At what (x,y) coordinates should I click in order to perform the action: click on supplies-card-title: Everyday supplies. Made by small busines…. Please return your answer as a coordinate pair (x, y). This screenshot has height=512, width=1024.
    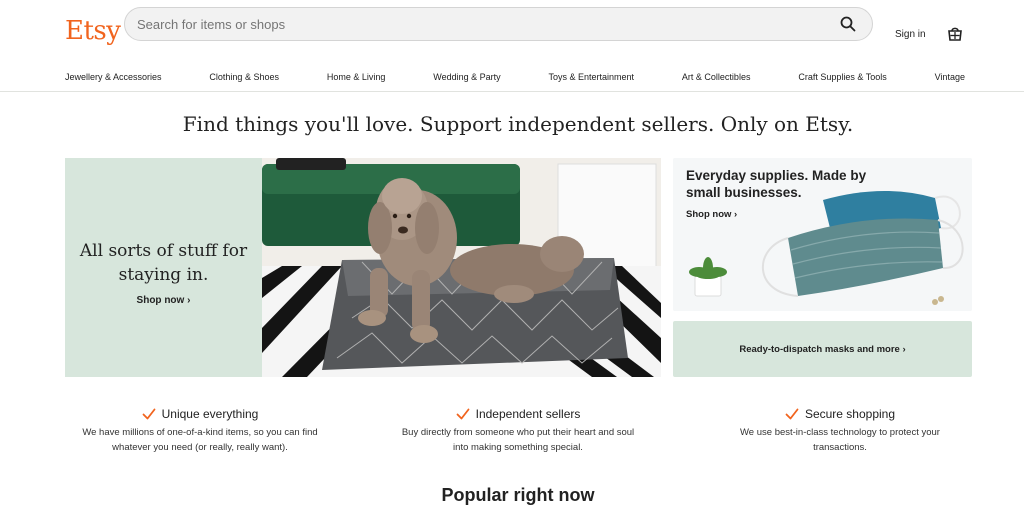
    Looking at the image, I should click on (776, 184).